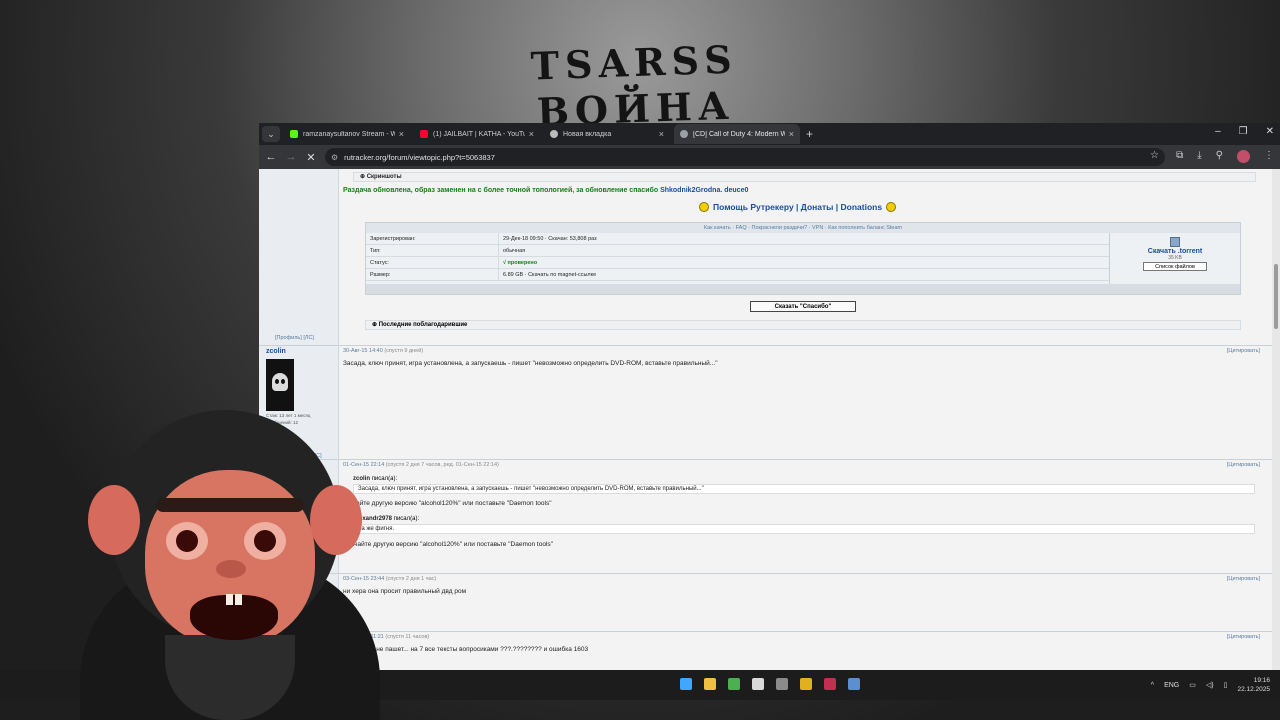  Describe the element at coordinates (1192, 685) in the screenshot. I see `network-icon: ▭` at that location.